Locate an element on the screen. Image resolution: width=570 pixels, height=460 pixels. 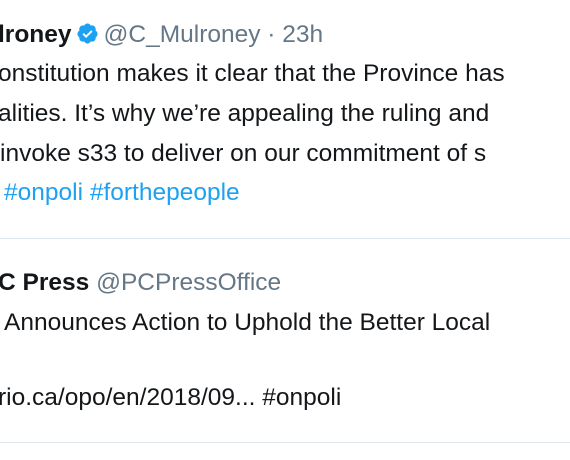
tweet-link-row: rio.ca/opo/en/2018/09... #onpoli is located at coordinates (170, 398).